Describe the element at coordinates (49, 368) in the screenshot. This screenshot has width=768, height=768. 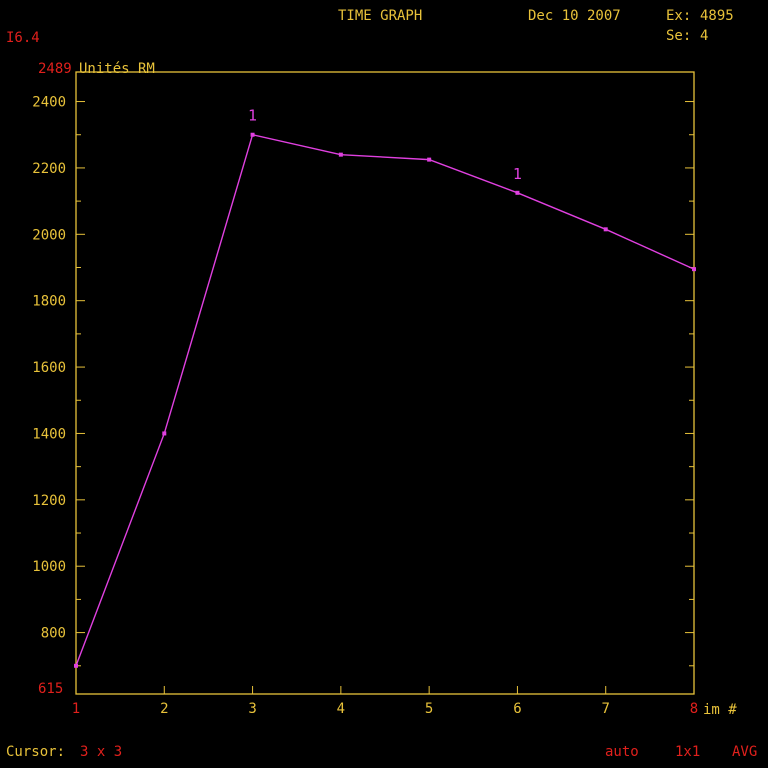
I see `y-tick-label: 1600` at that location.